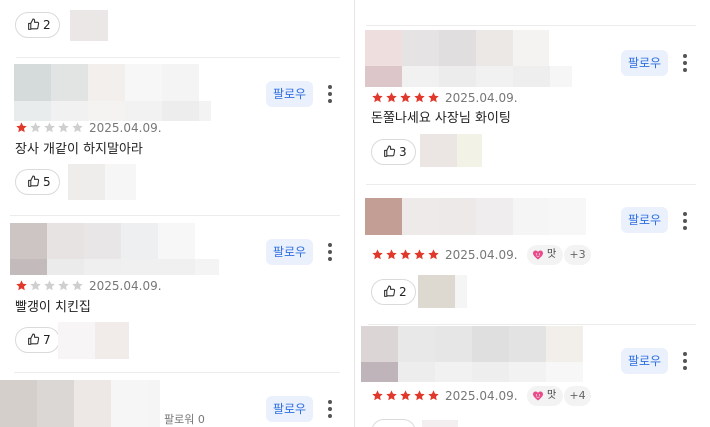 This screenshot has height=427, width=710. I want to click on like-button: 5, so click(37, 182).